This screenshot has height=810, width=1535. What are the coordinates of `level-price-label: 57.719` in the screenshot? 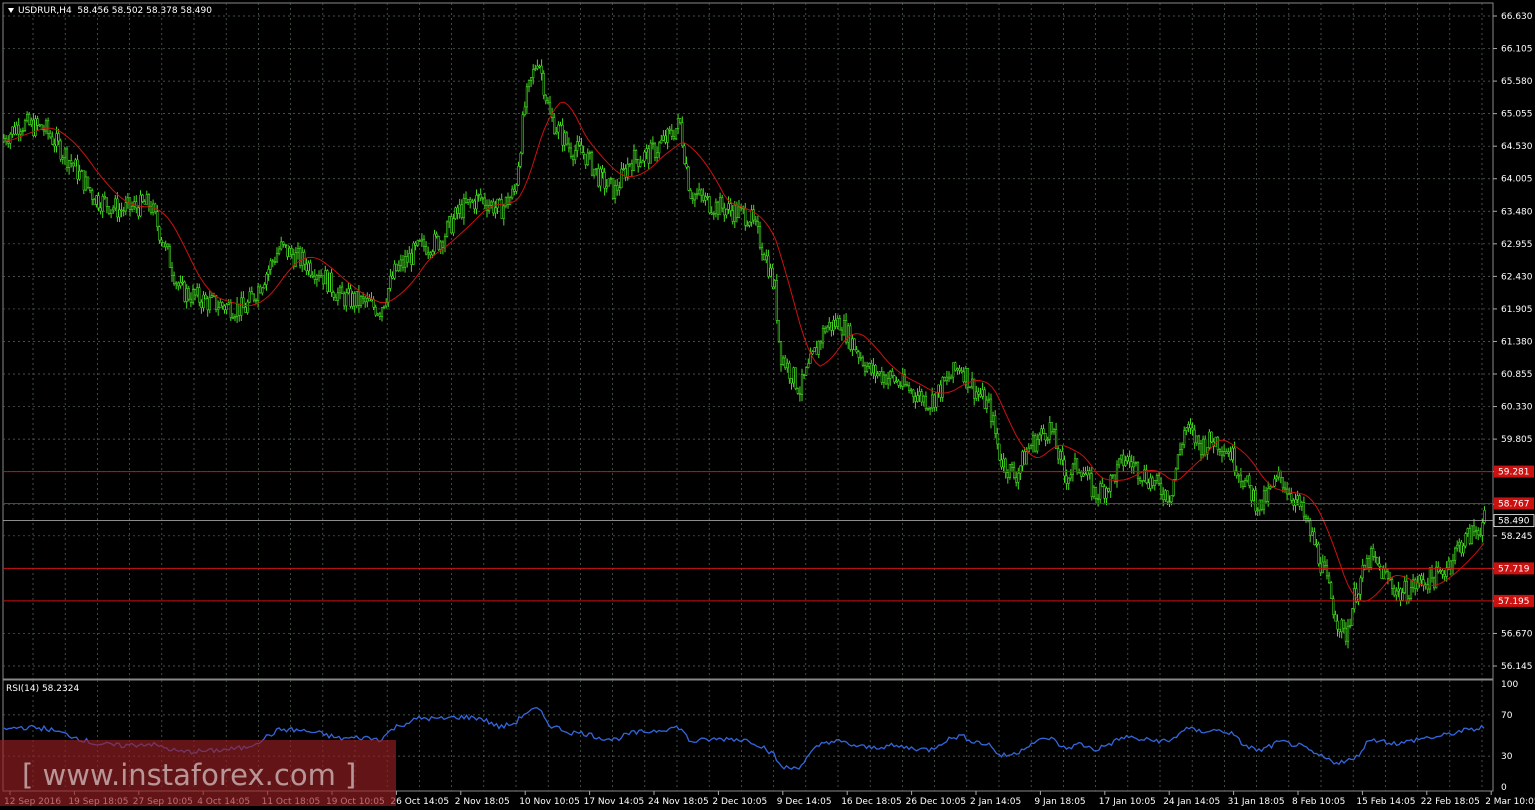 It's located at (1514, 569).